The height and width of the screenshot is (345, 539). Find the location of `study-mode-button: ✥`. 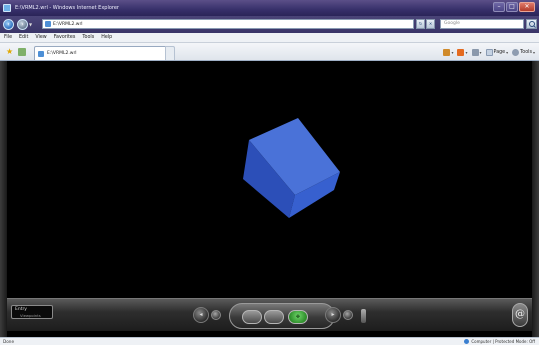

study-mode-button: ✥ is located at coordinates (298, 317).